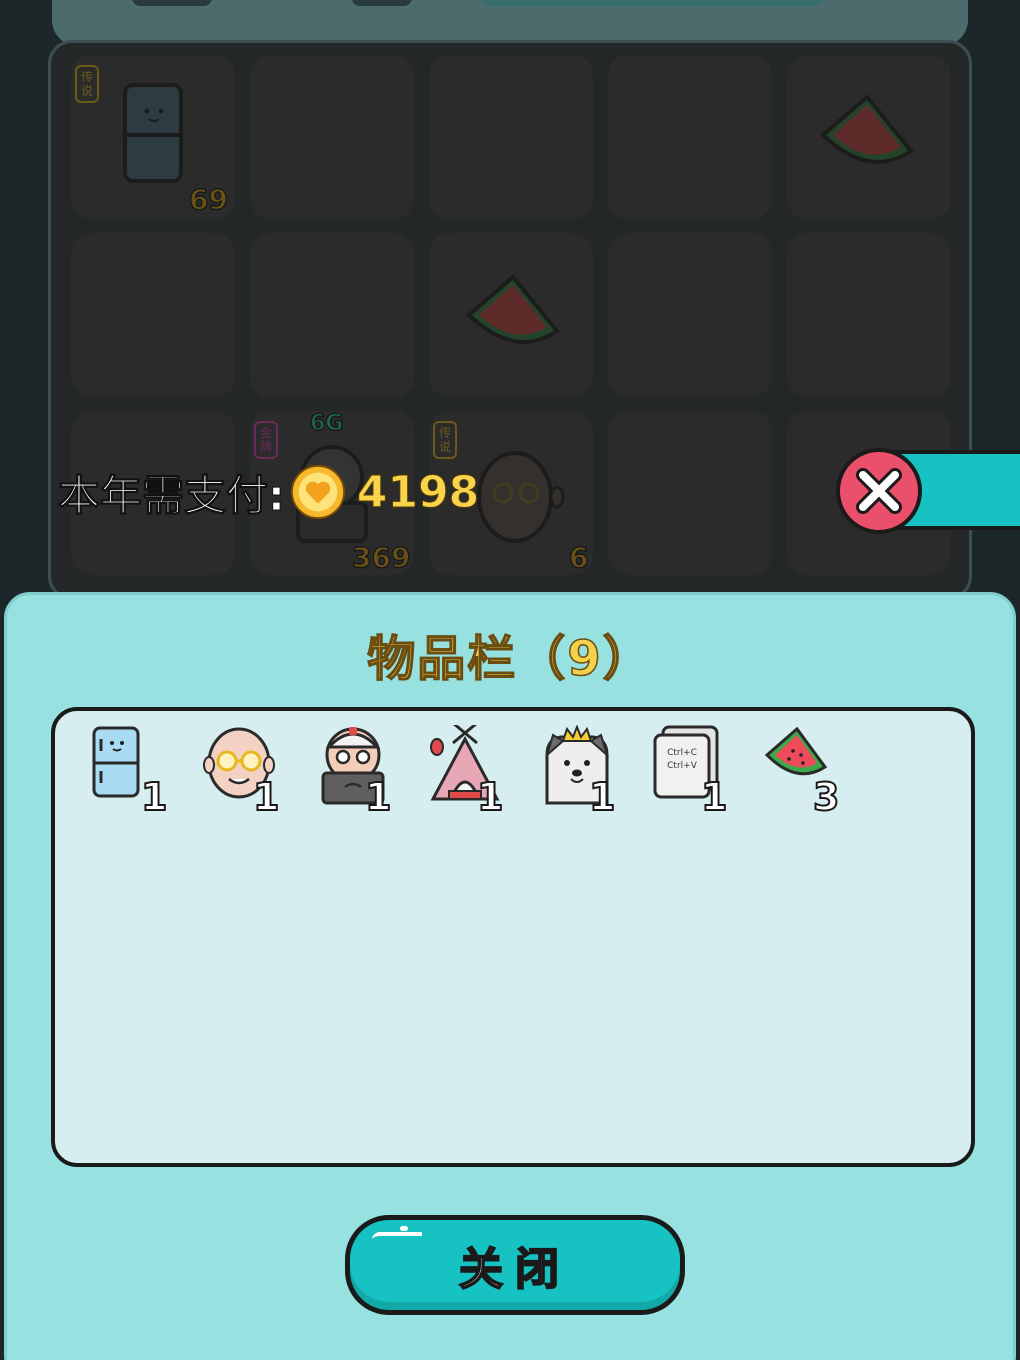 The image size is (1020, 1360). I want to click on inventory-title: 物品栏（9）, so click(510, 659).